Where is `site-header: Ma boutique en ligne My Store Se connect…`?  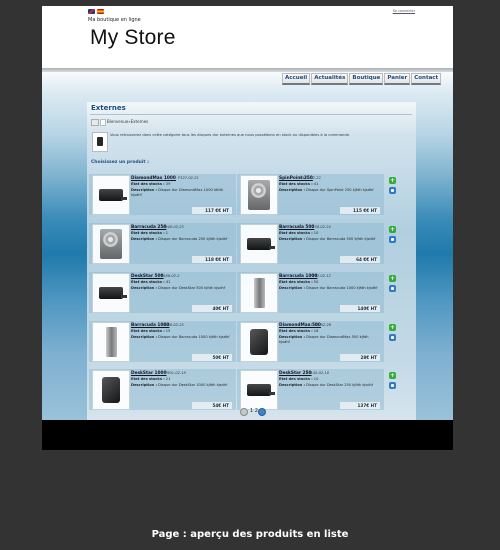
site-header: Ma boutique en ligne My Store Se connect… is located at coordinates (247, 37).